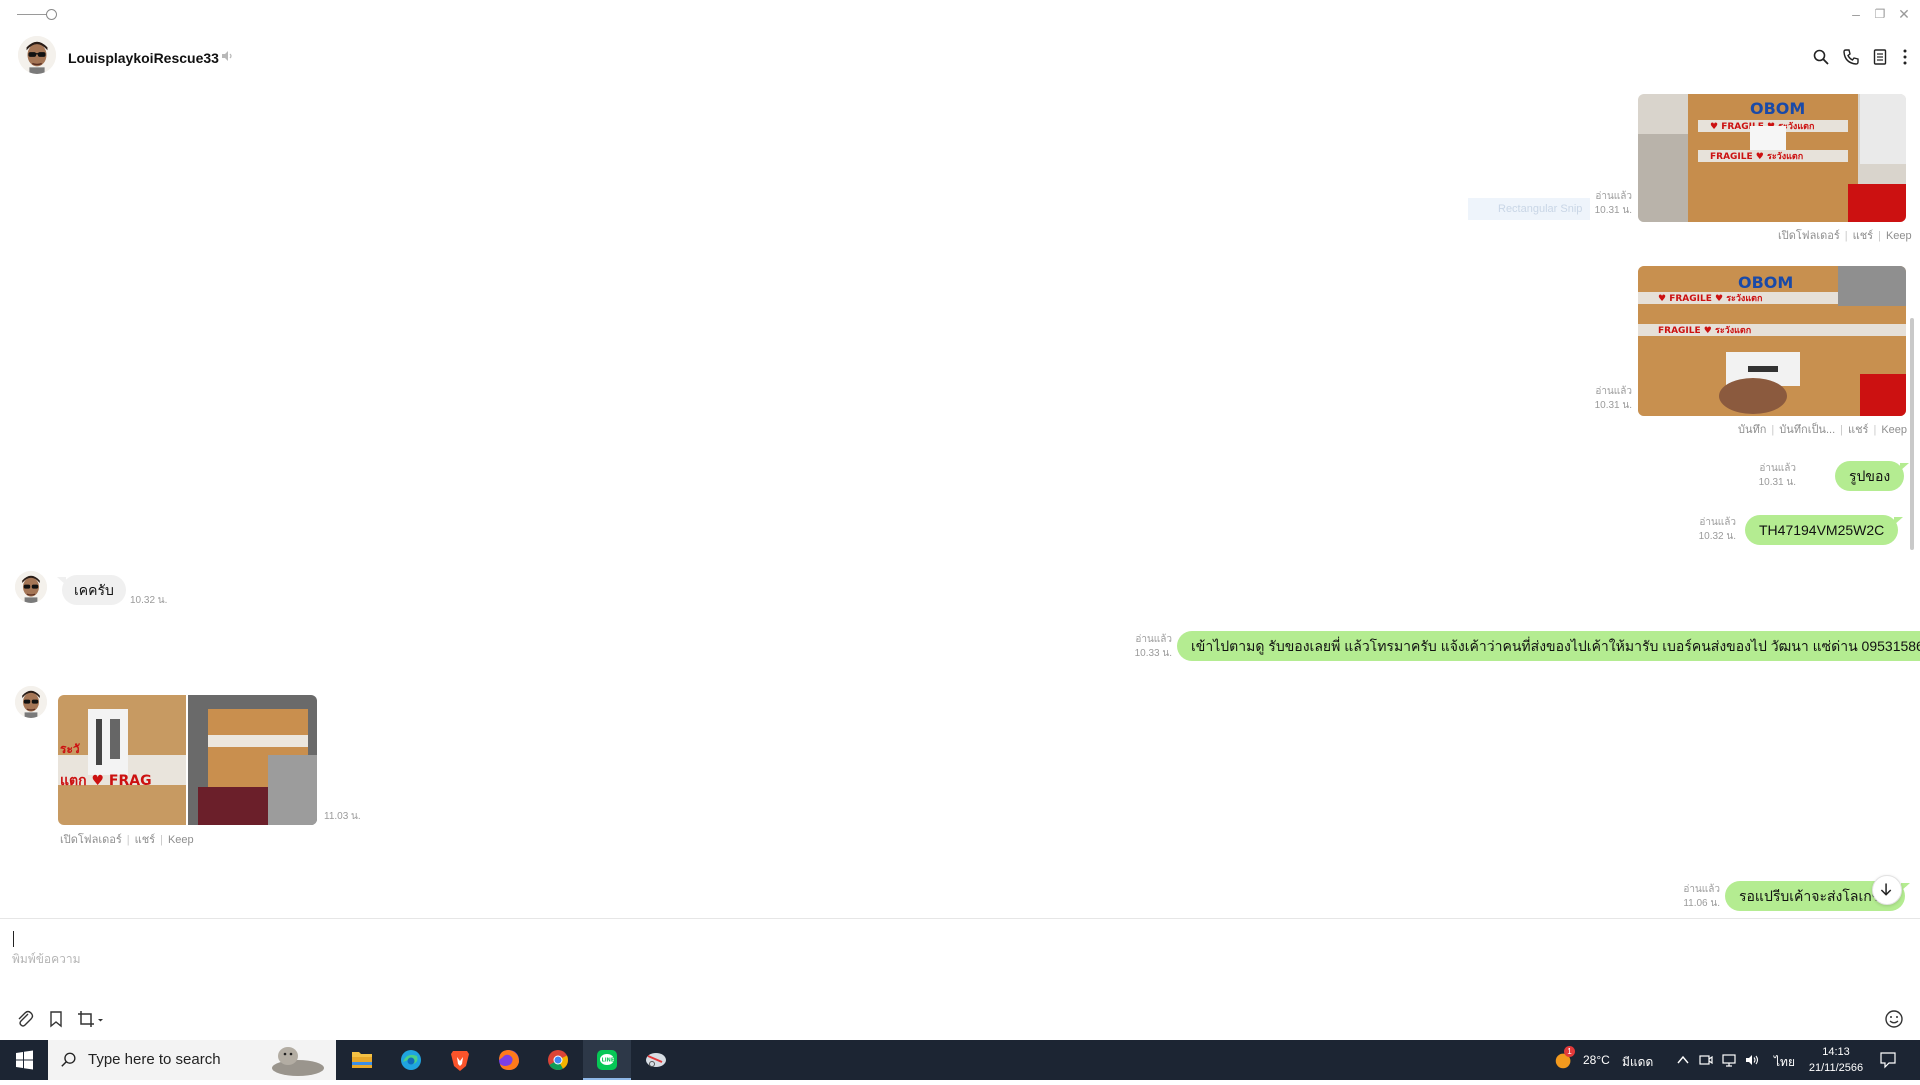 The image size is (1920, 1085). What do you see at coordinates (952, 959) in the screenshot?
I see `message-input` at bounding box center [952, 959].